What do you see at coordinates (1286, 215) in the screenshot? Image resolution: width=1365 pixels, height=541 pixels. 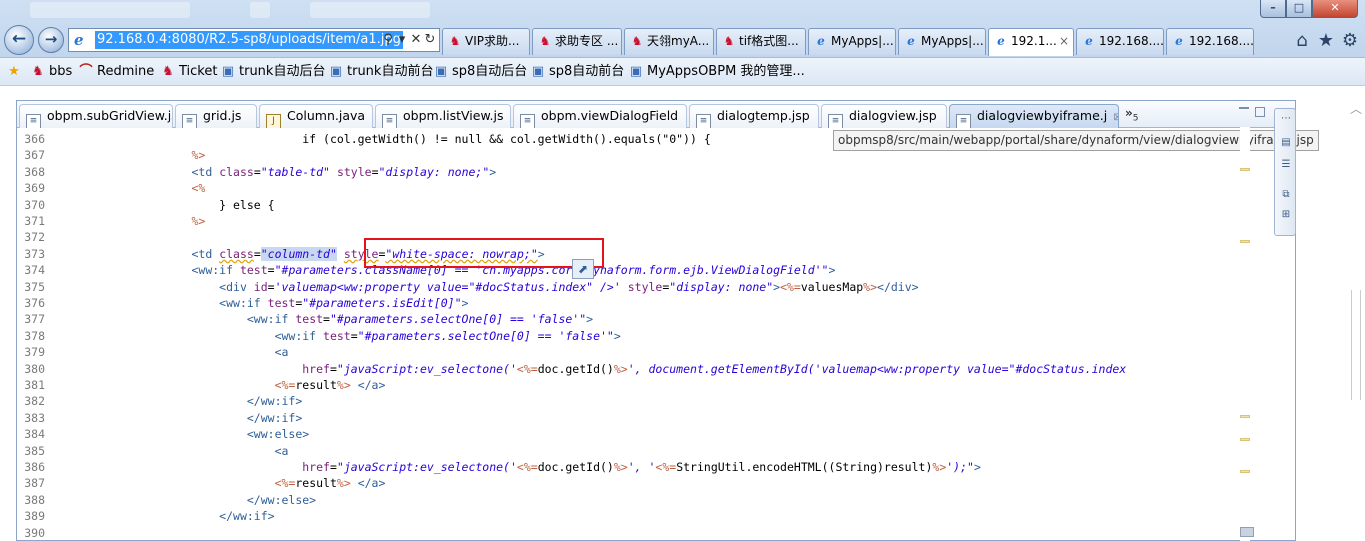 I see `hierarchy-icon: ⊞` at bounding box center [1286, 215].